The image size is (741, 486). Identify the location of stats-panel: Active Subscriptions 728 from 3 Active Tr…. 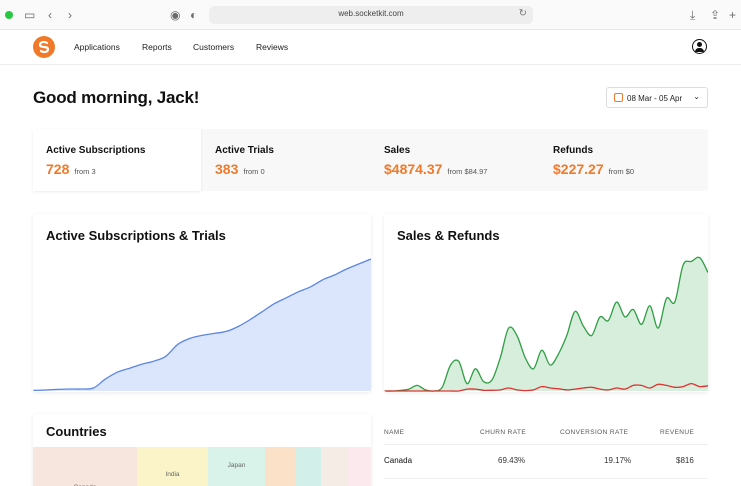
(370, 160).